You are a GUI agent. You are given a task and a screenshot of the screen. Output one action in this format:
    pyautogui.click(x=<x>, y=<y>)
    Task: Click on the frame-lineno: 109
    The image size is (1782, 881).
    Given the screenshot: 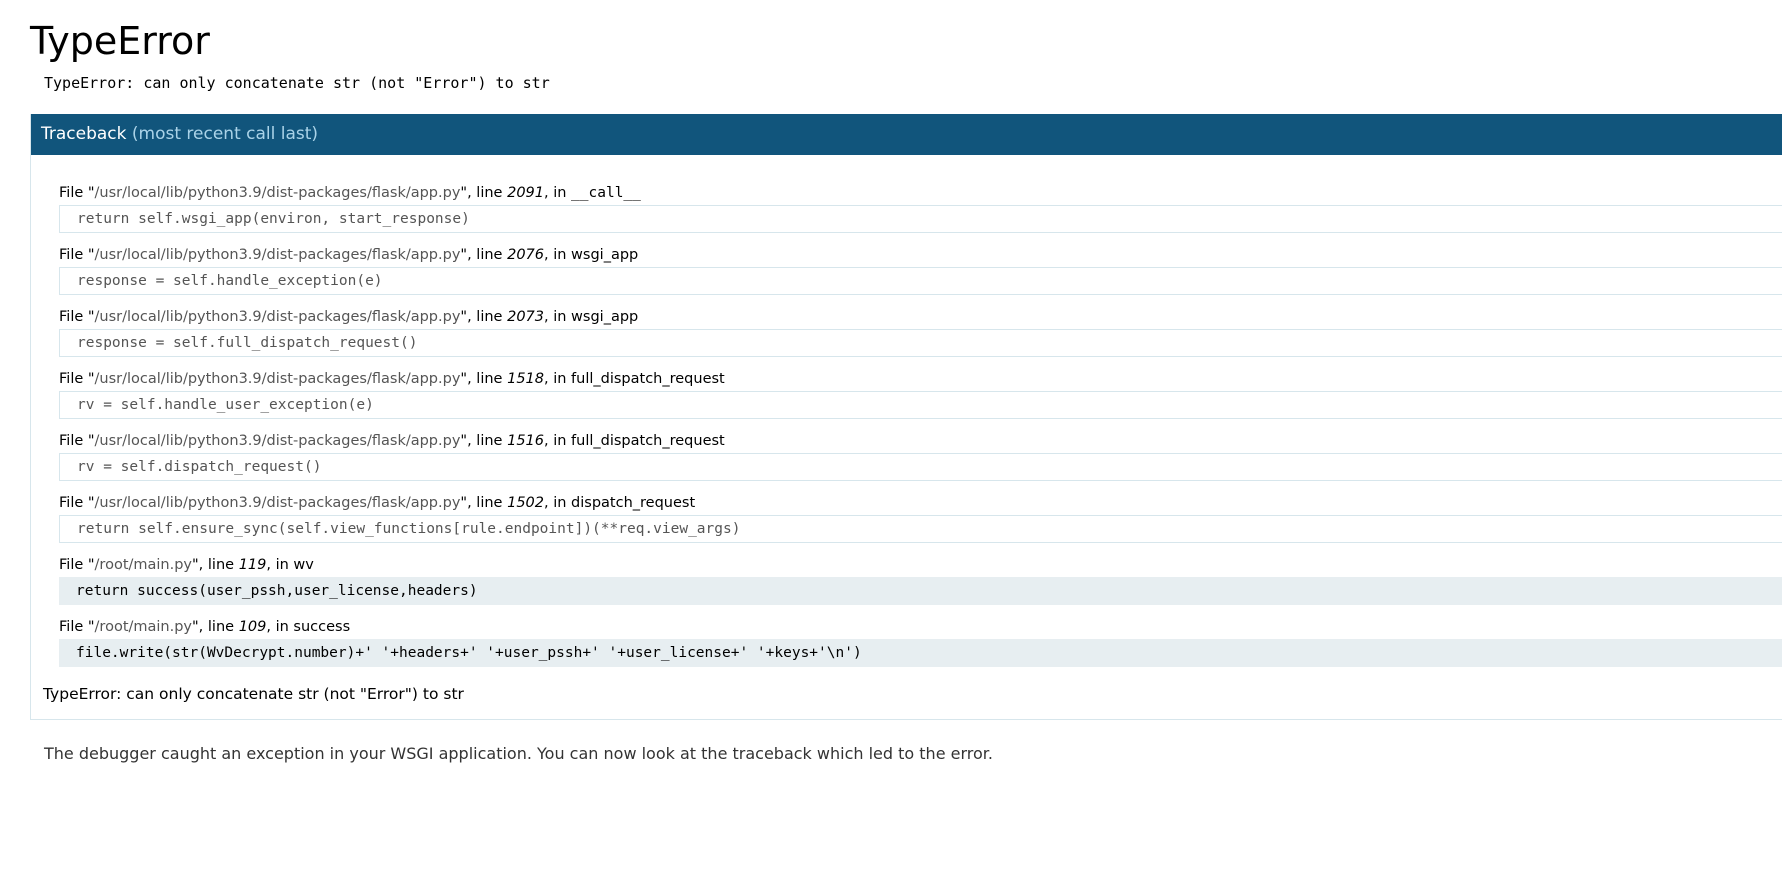 What is the action you would take?
    pyautogui.click(x=252, y=627)
    